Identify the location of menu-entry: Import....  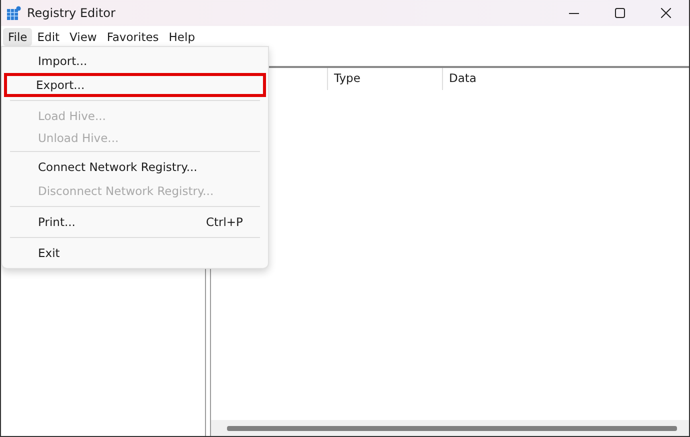
(135, 61).